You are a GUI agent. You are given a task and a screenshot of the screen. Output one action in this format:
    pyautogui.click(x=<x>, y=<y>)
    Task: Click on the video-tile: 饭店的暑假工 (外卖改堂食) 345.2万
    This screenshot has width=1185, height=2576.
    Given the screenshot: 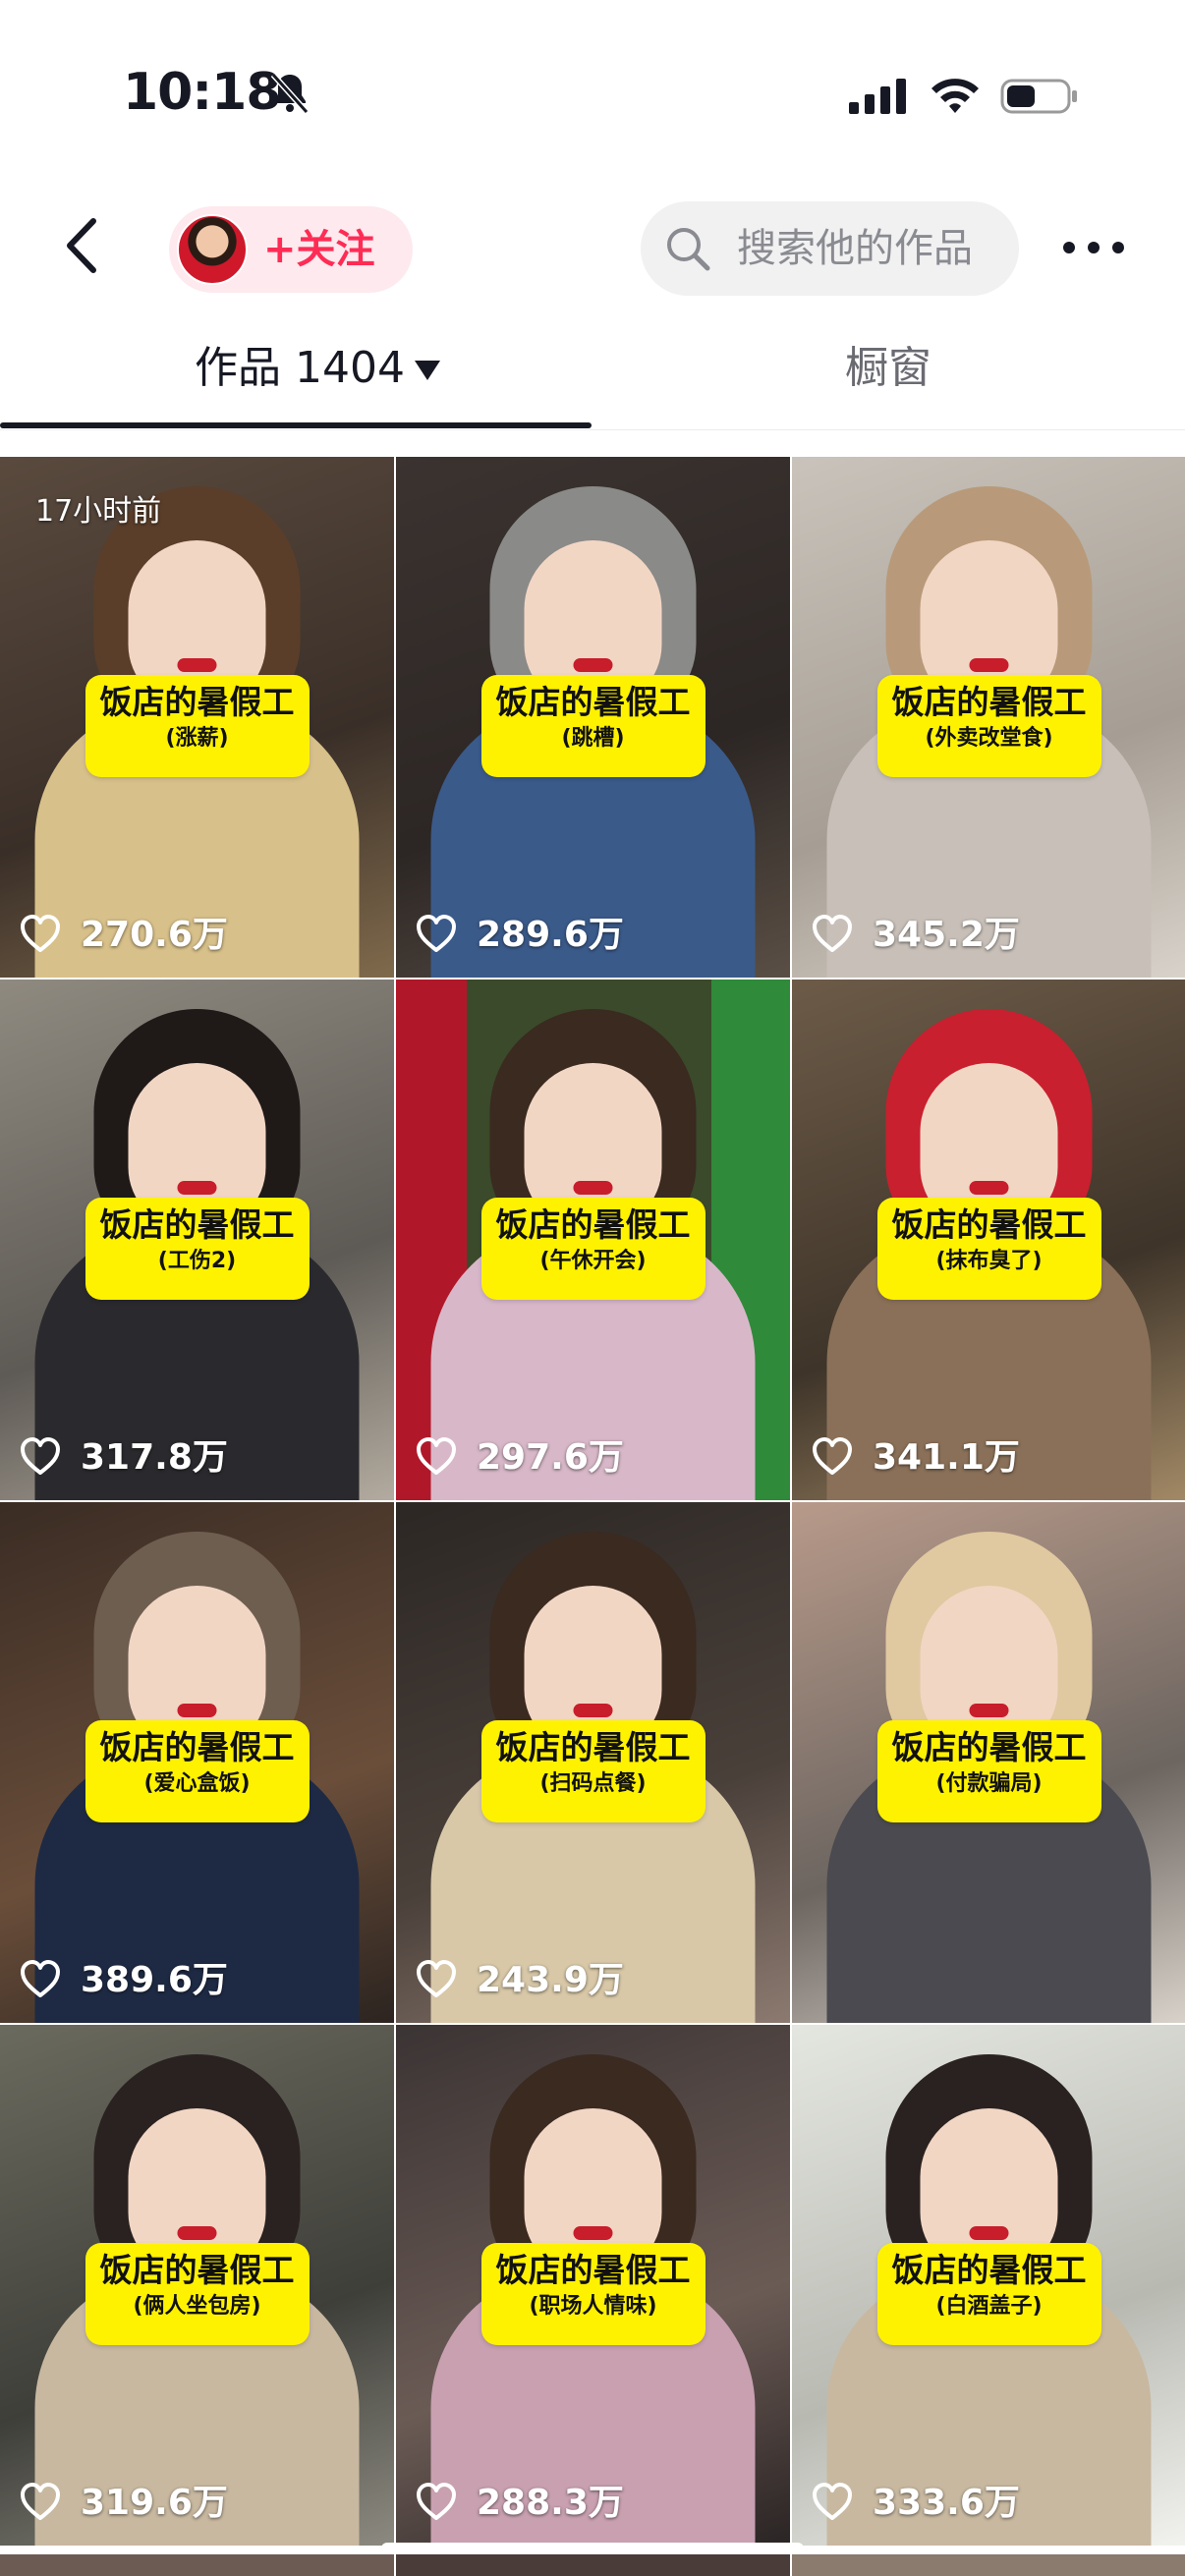 What is the action you would take?
    pyautogui.click(x=989, y=717)
    